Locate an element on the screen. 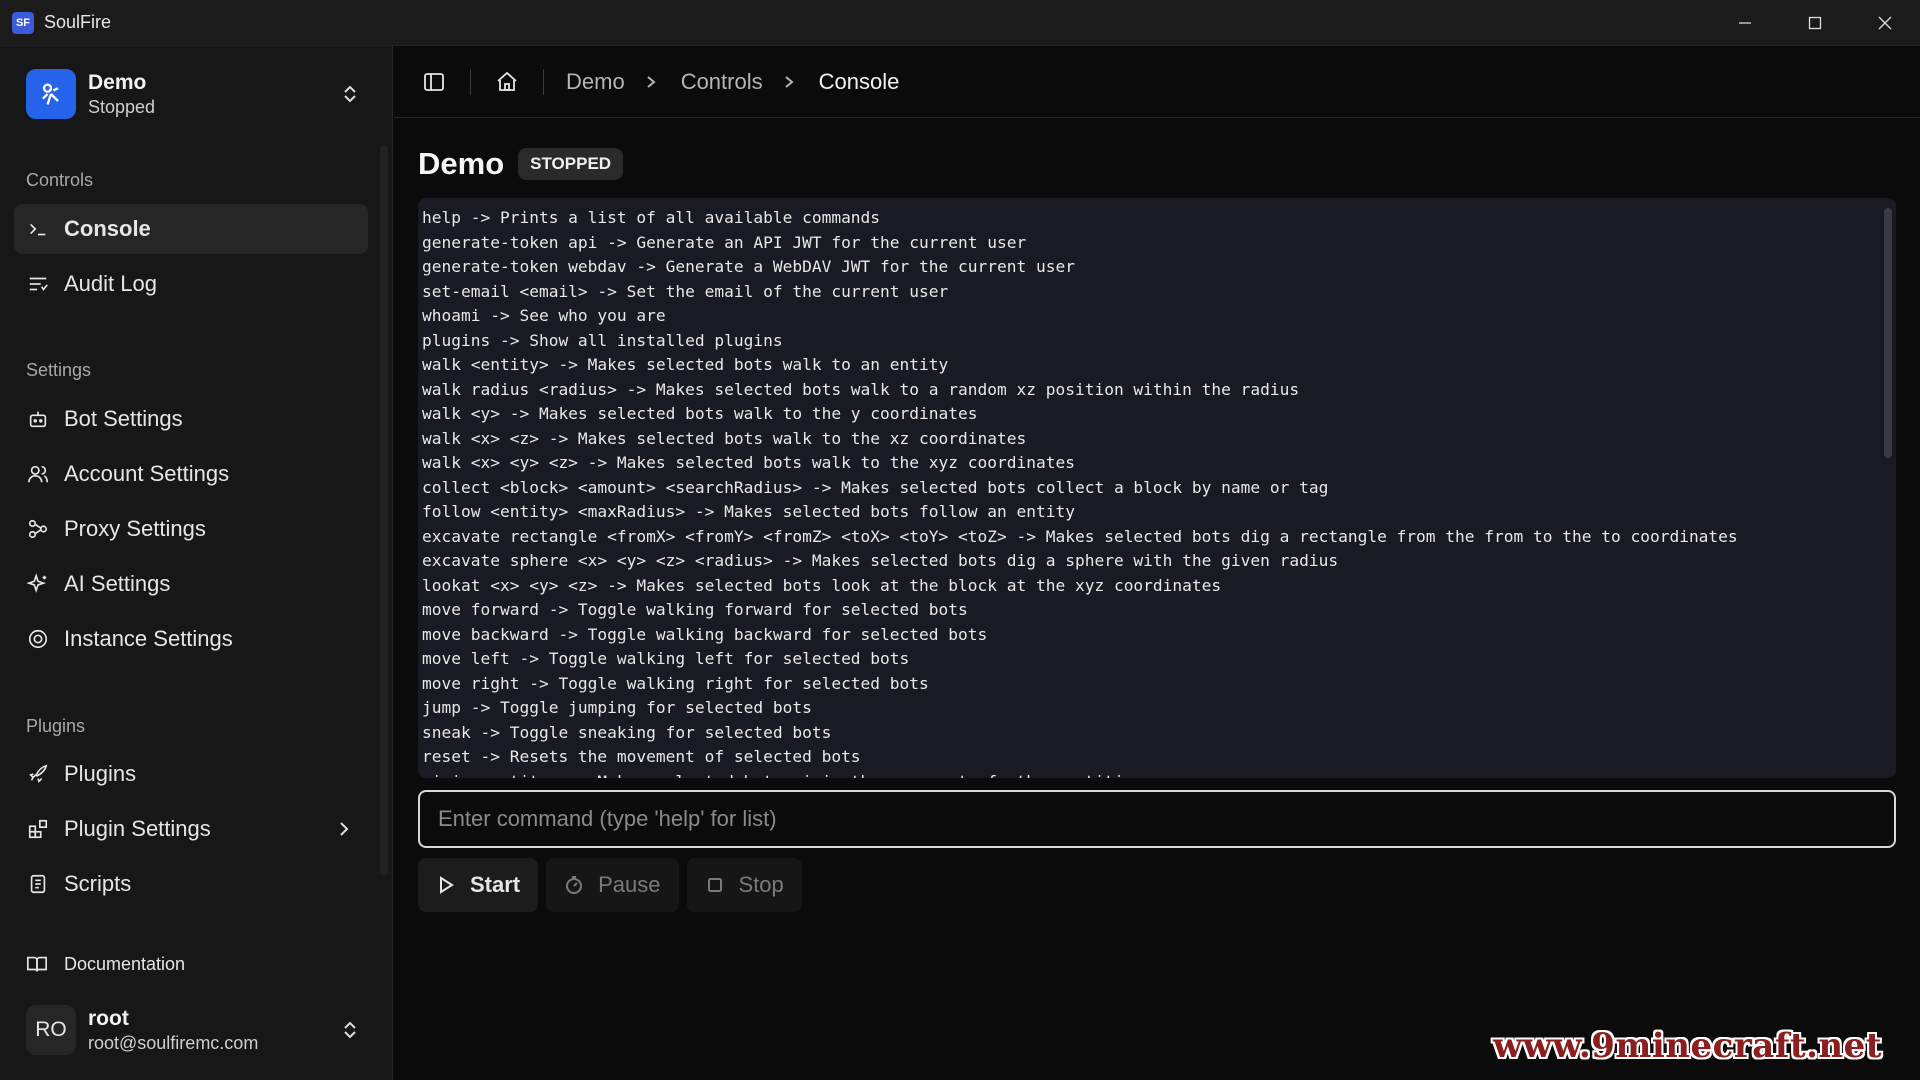  stop-button: Stop is located at coordinates (744, 885).